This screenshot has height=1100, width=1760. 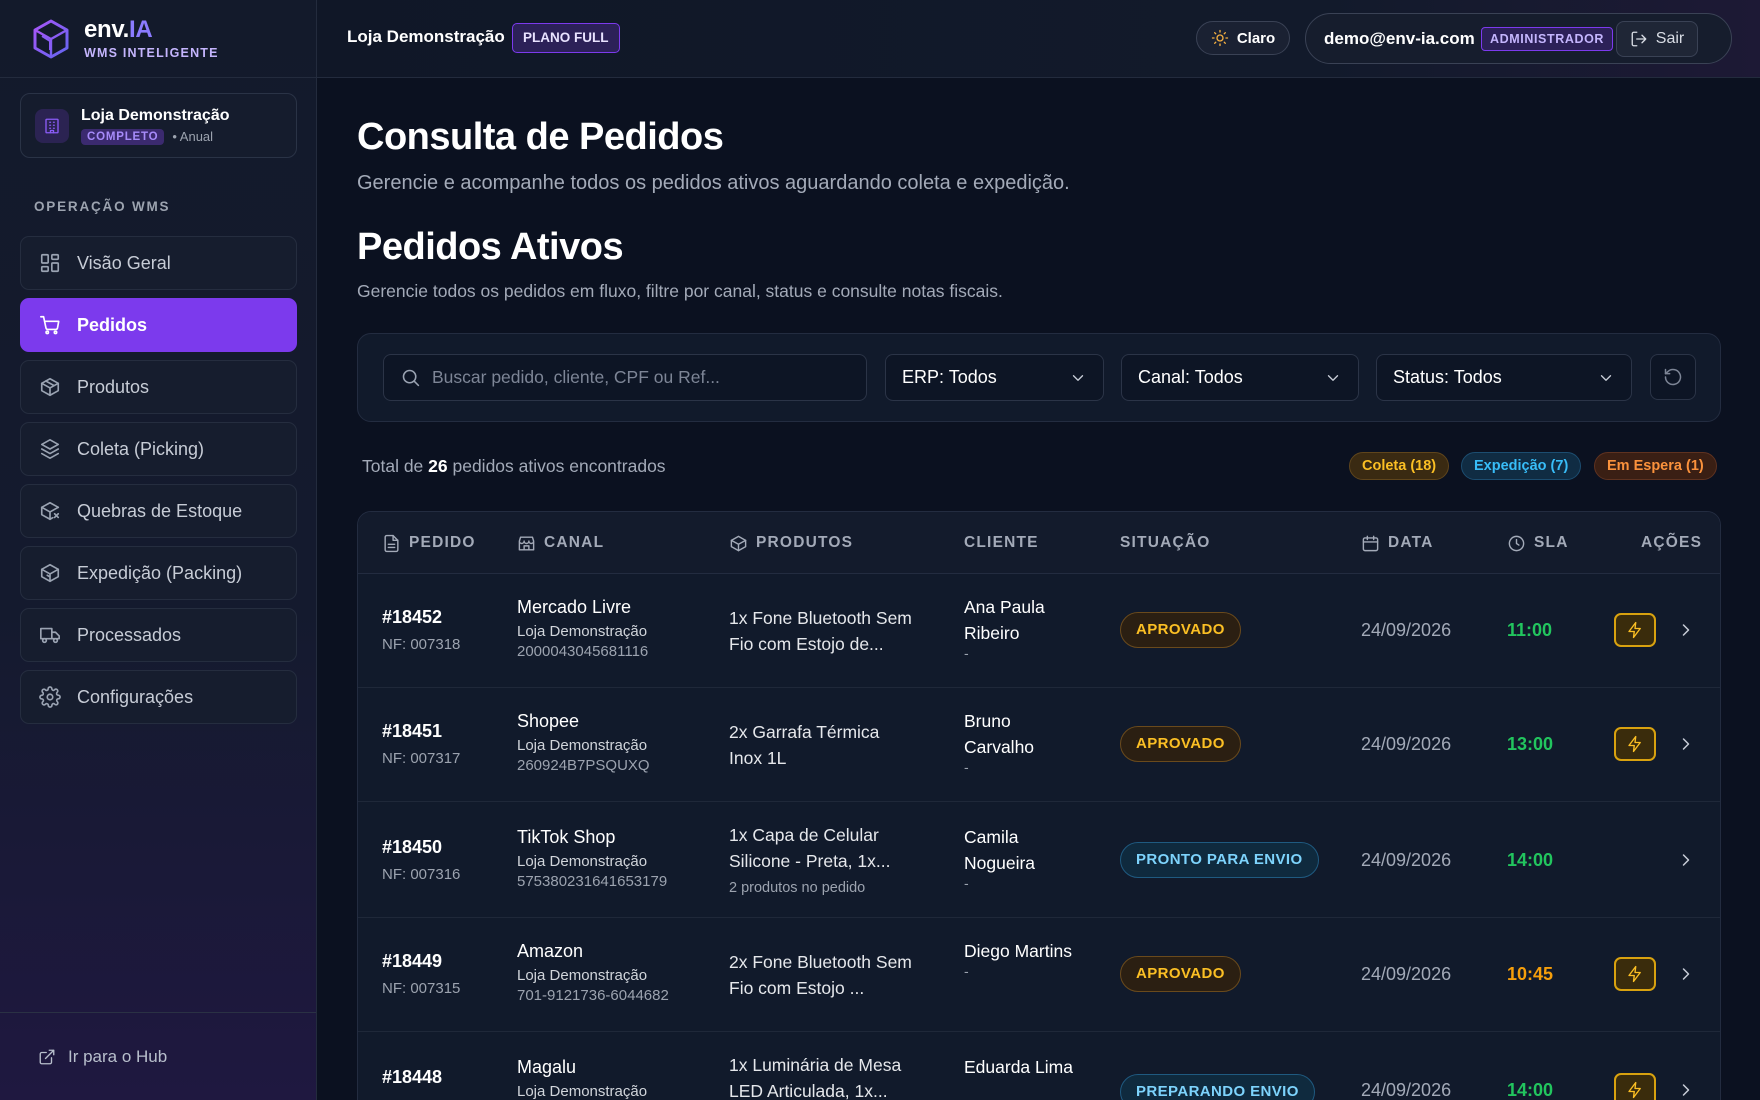 I want to click on cart-icon, so click(x=50, y=325).